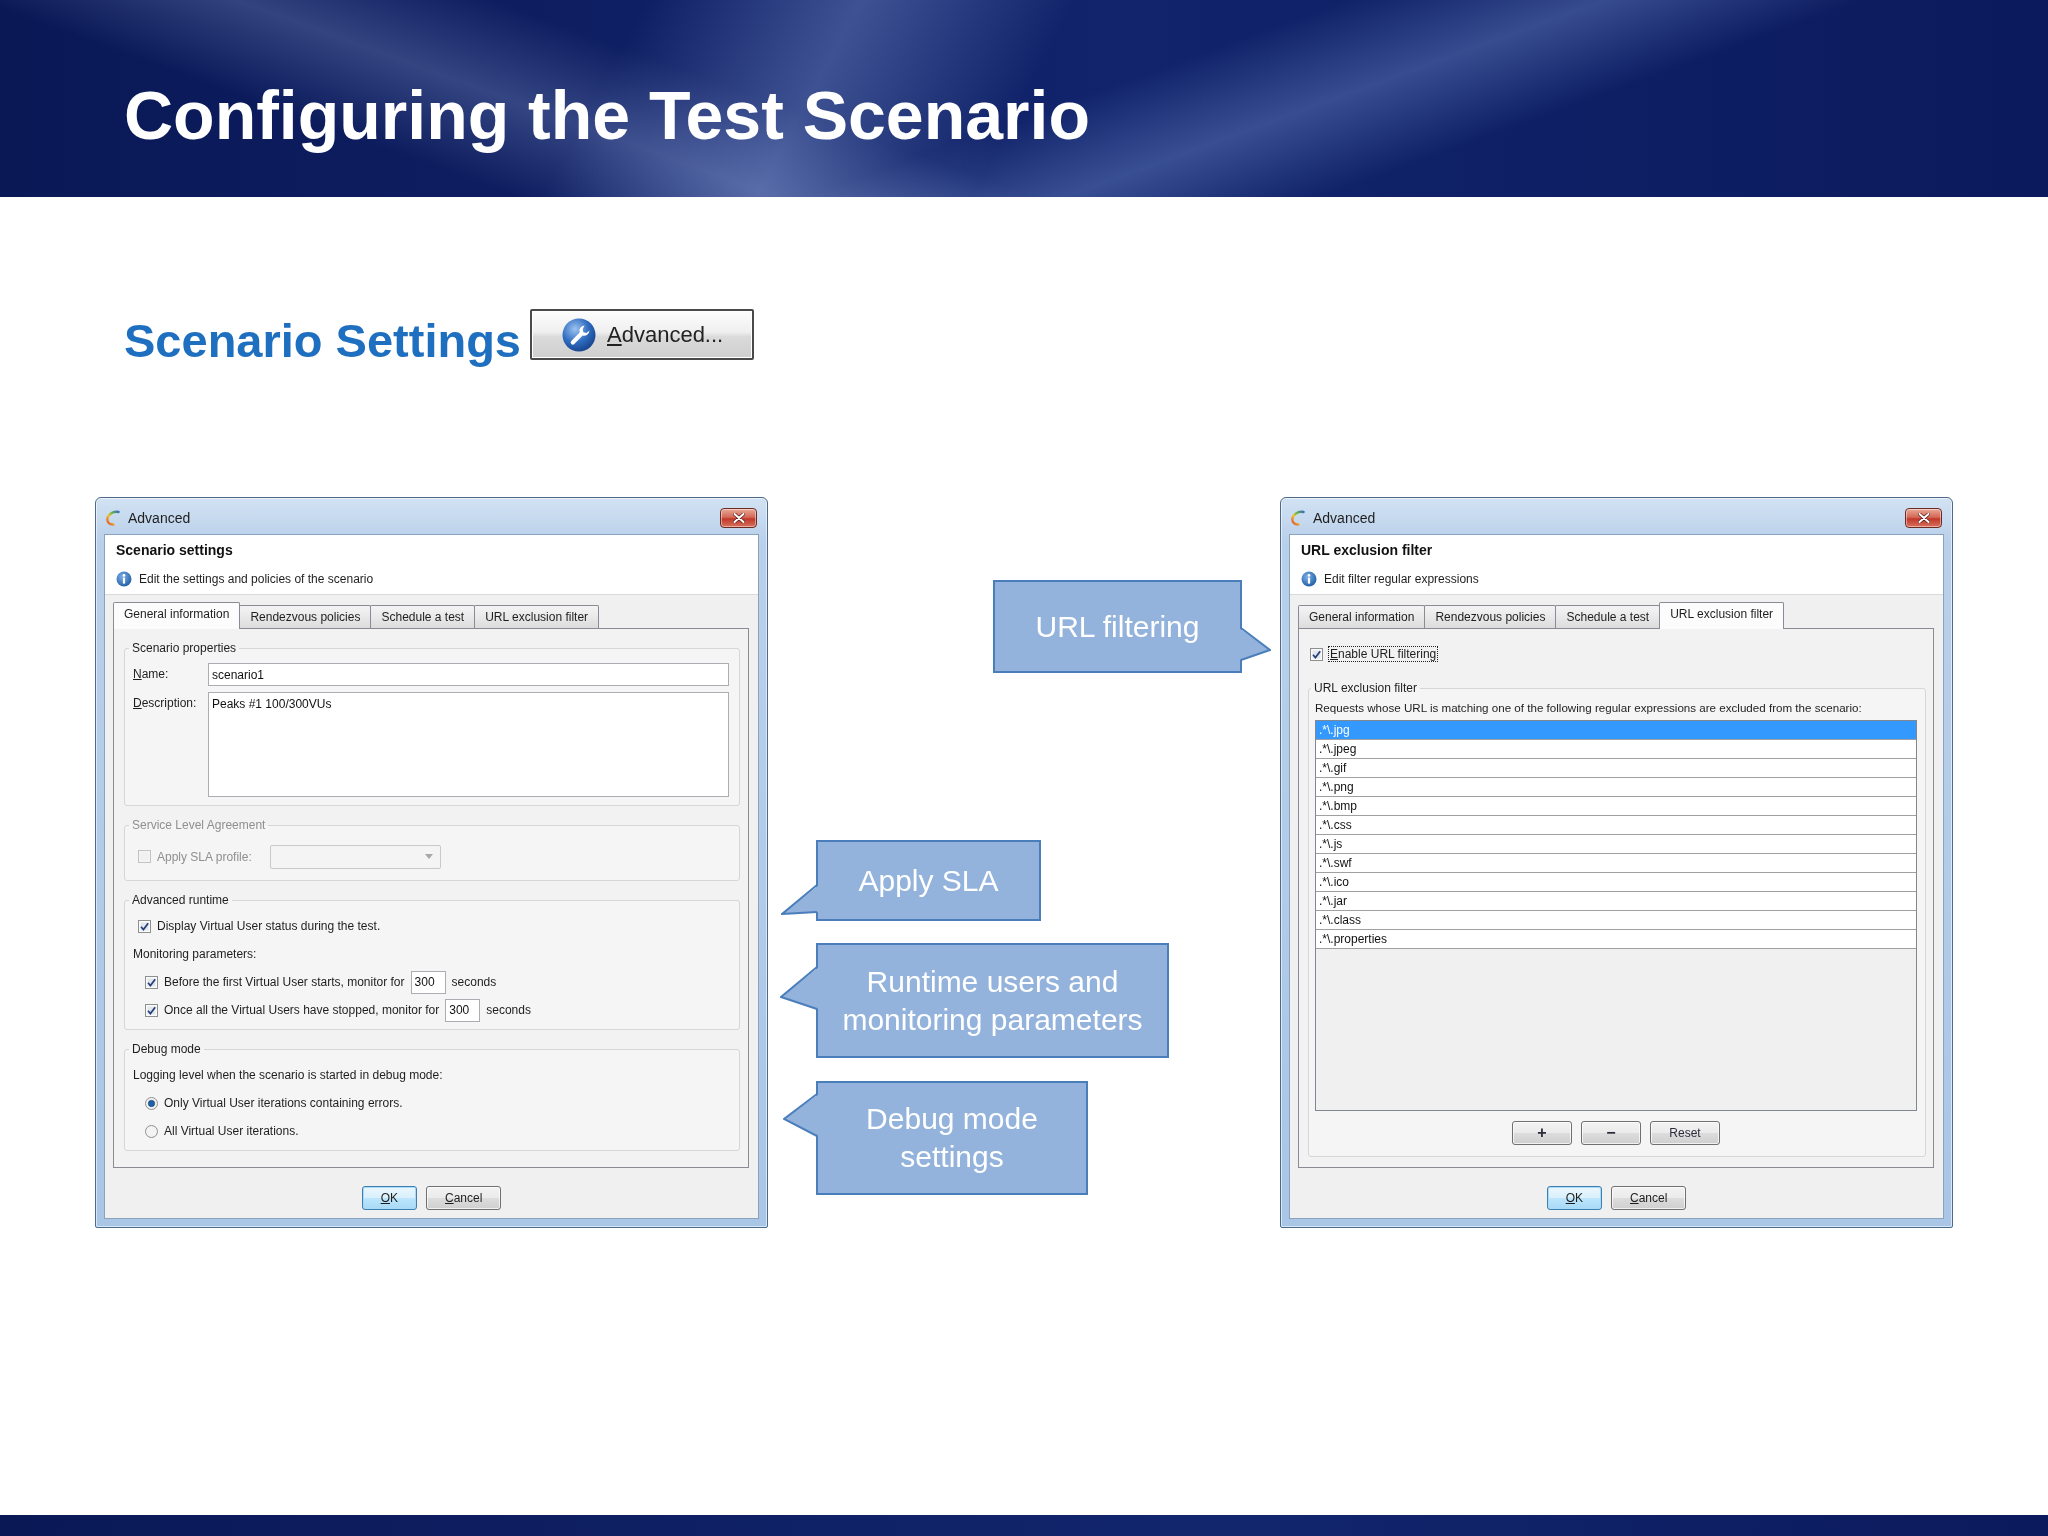 This screenshot has width=2048, height=1536. I want to click on group-title: Debug mode, so click(166, 1049).